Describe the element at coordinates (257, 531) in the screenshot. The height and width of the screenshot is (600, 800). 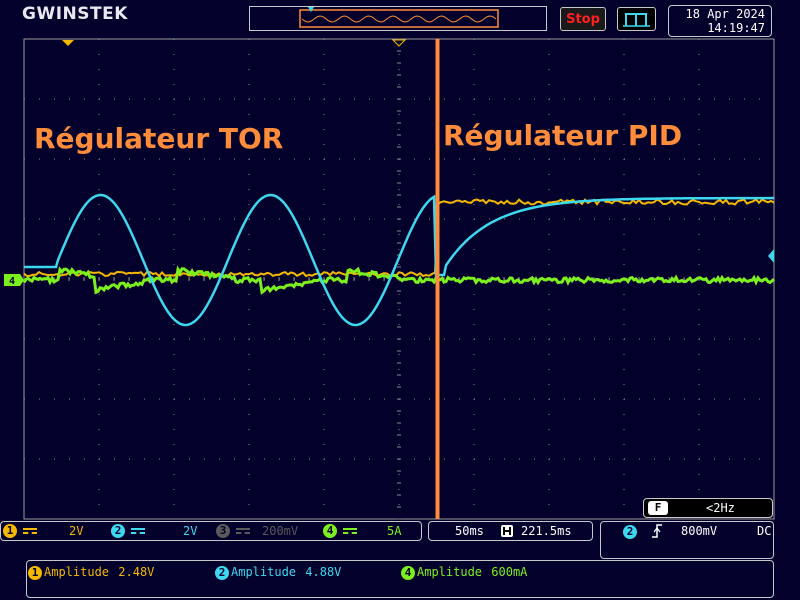
I see `ch3-scale: 3 200mV` at that location.